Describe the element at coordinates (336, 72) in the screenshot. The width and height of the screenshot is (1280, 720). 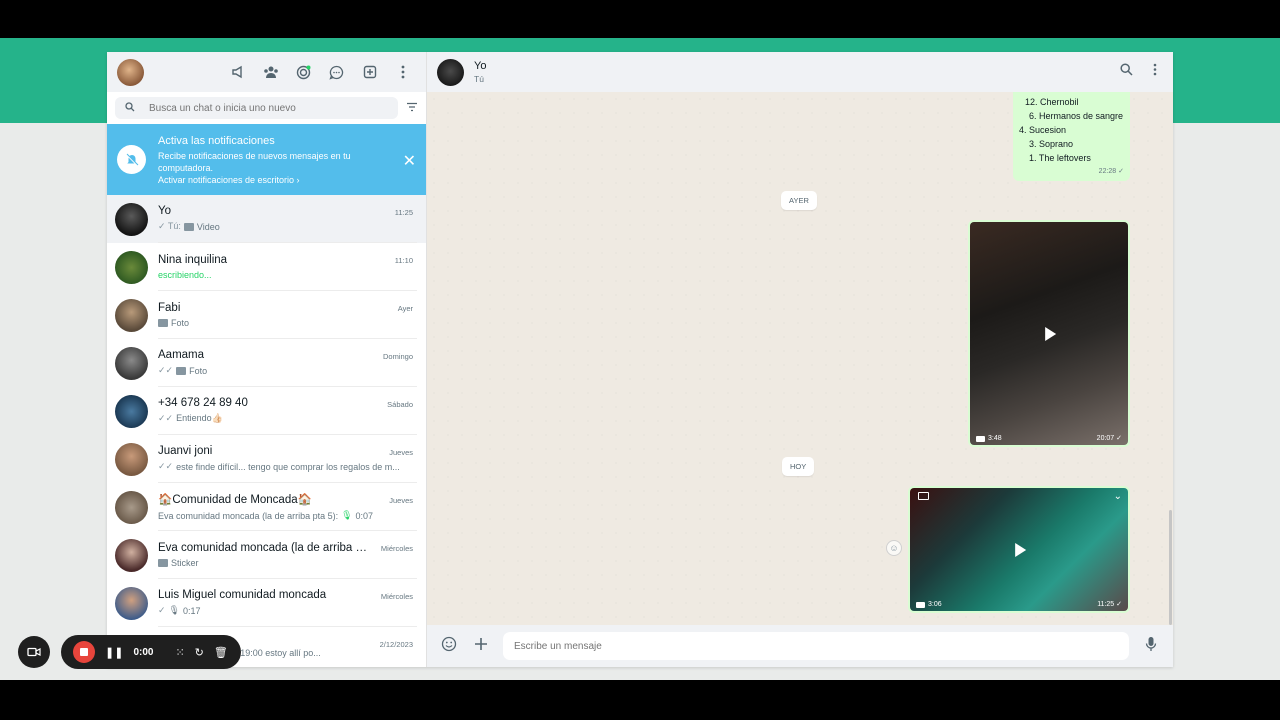
I see `new-chat-bubble-icon` at that location.